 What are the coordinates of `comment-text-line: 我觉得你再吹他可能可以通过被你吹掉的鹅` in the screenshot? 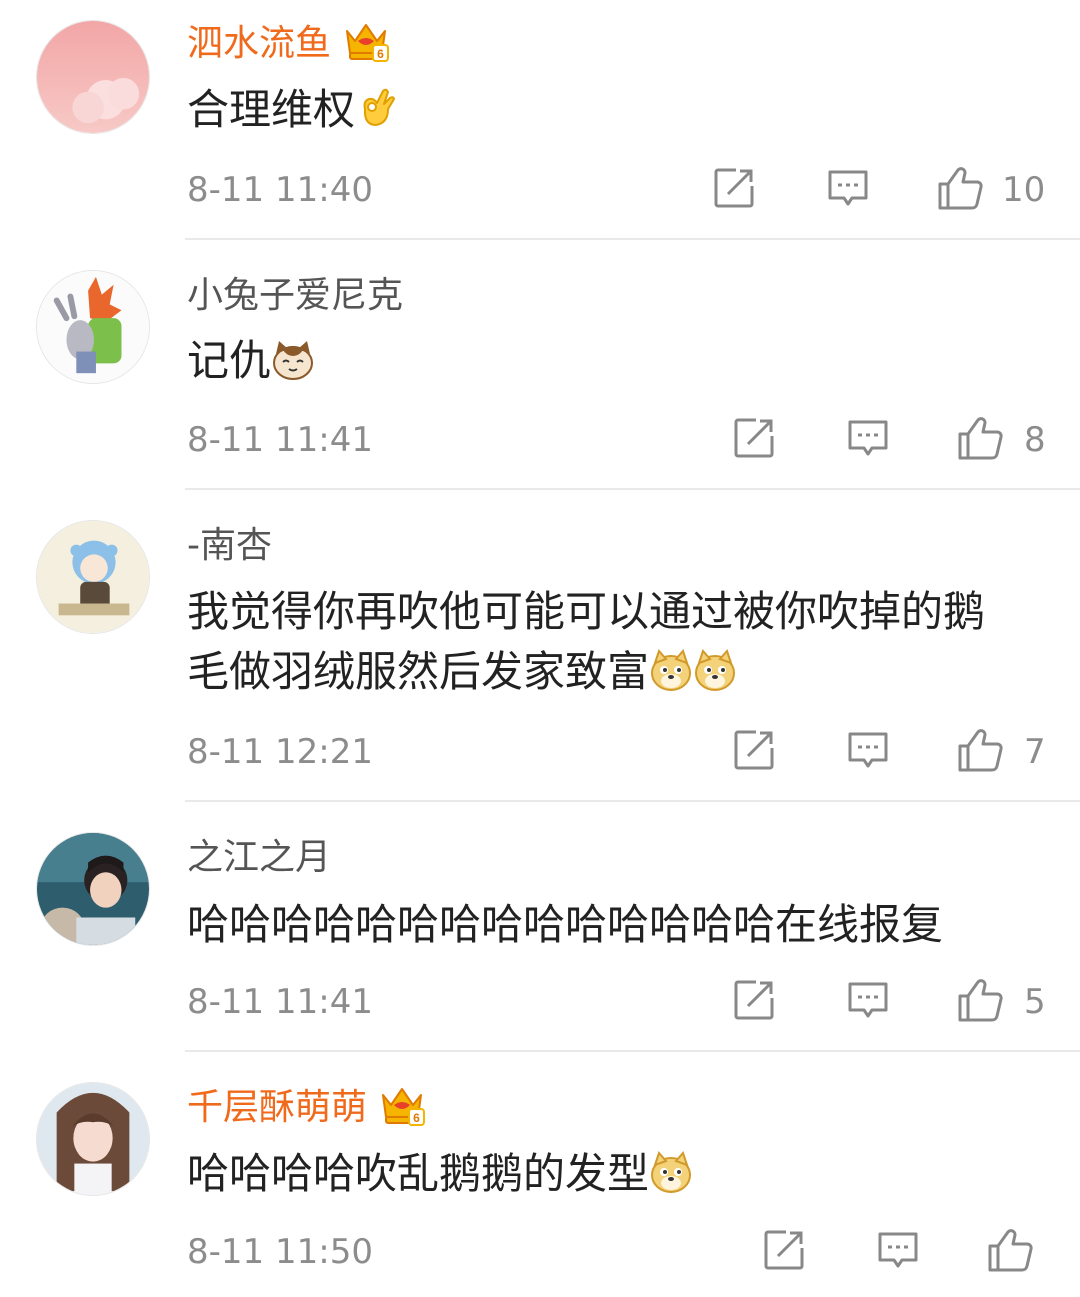 It's located at (586, 611).